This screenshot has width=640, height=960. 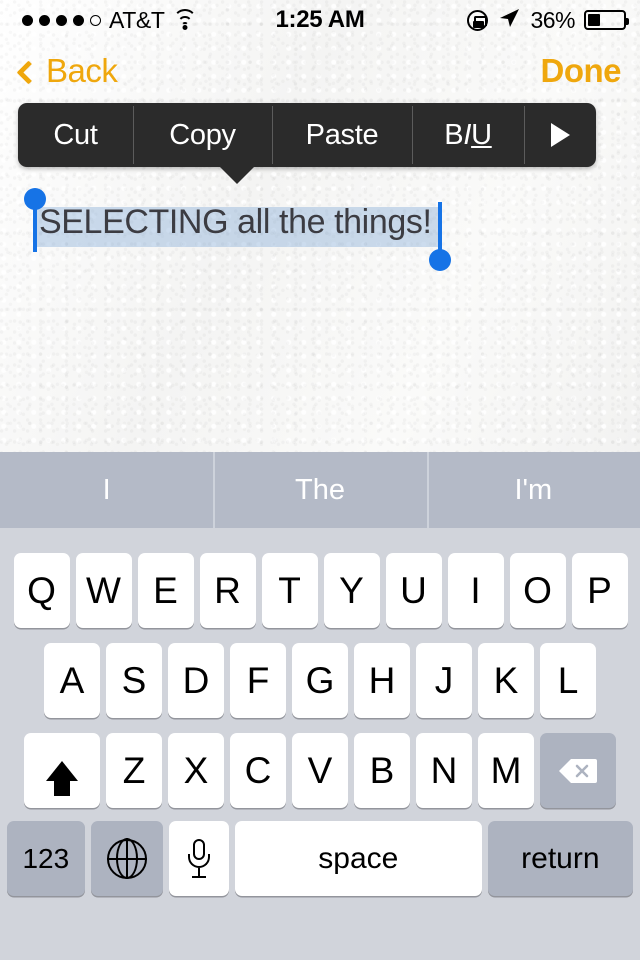 What do you see at coordinates (440, 226) in the screenshot?
I see `selection-handle-right-bar` at bounding box center [440, 226].